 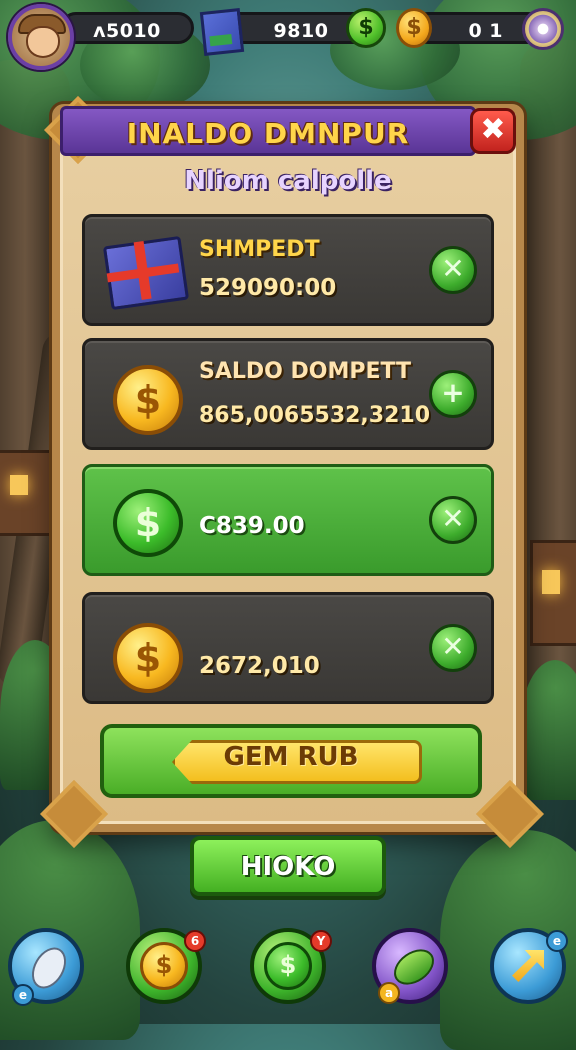 I want to click on gift-box-icon, so click(x=146, y=271).